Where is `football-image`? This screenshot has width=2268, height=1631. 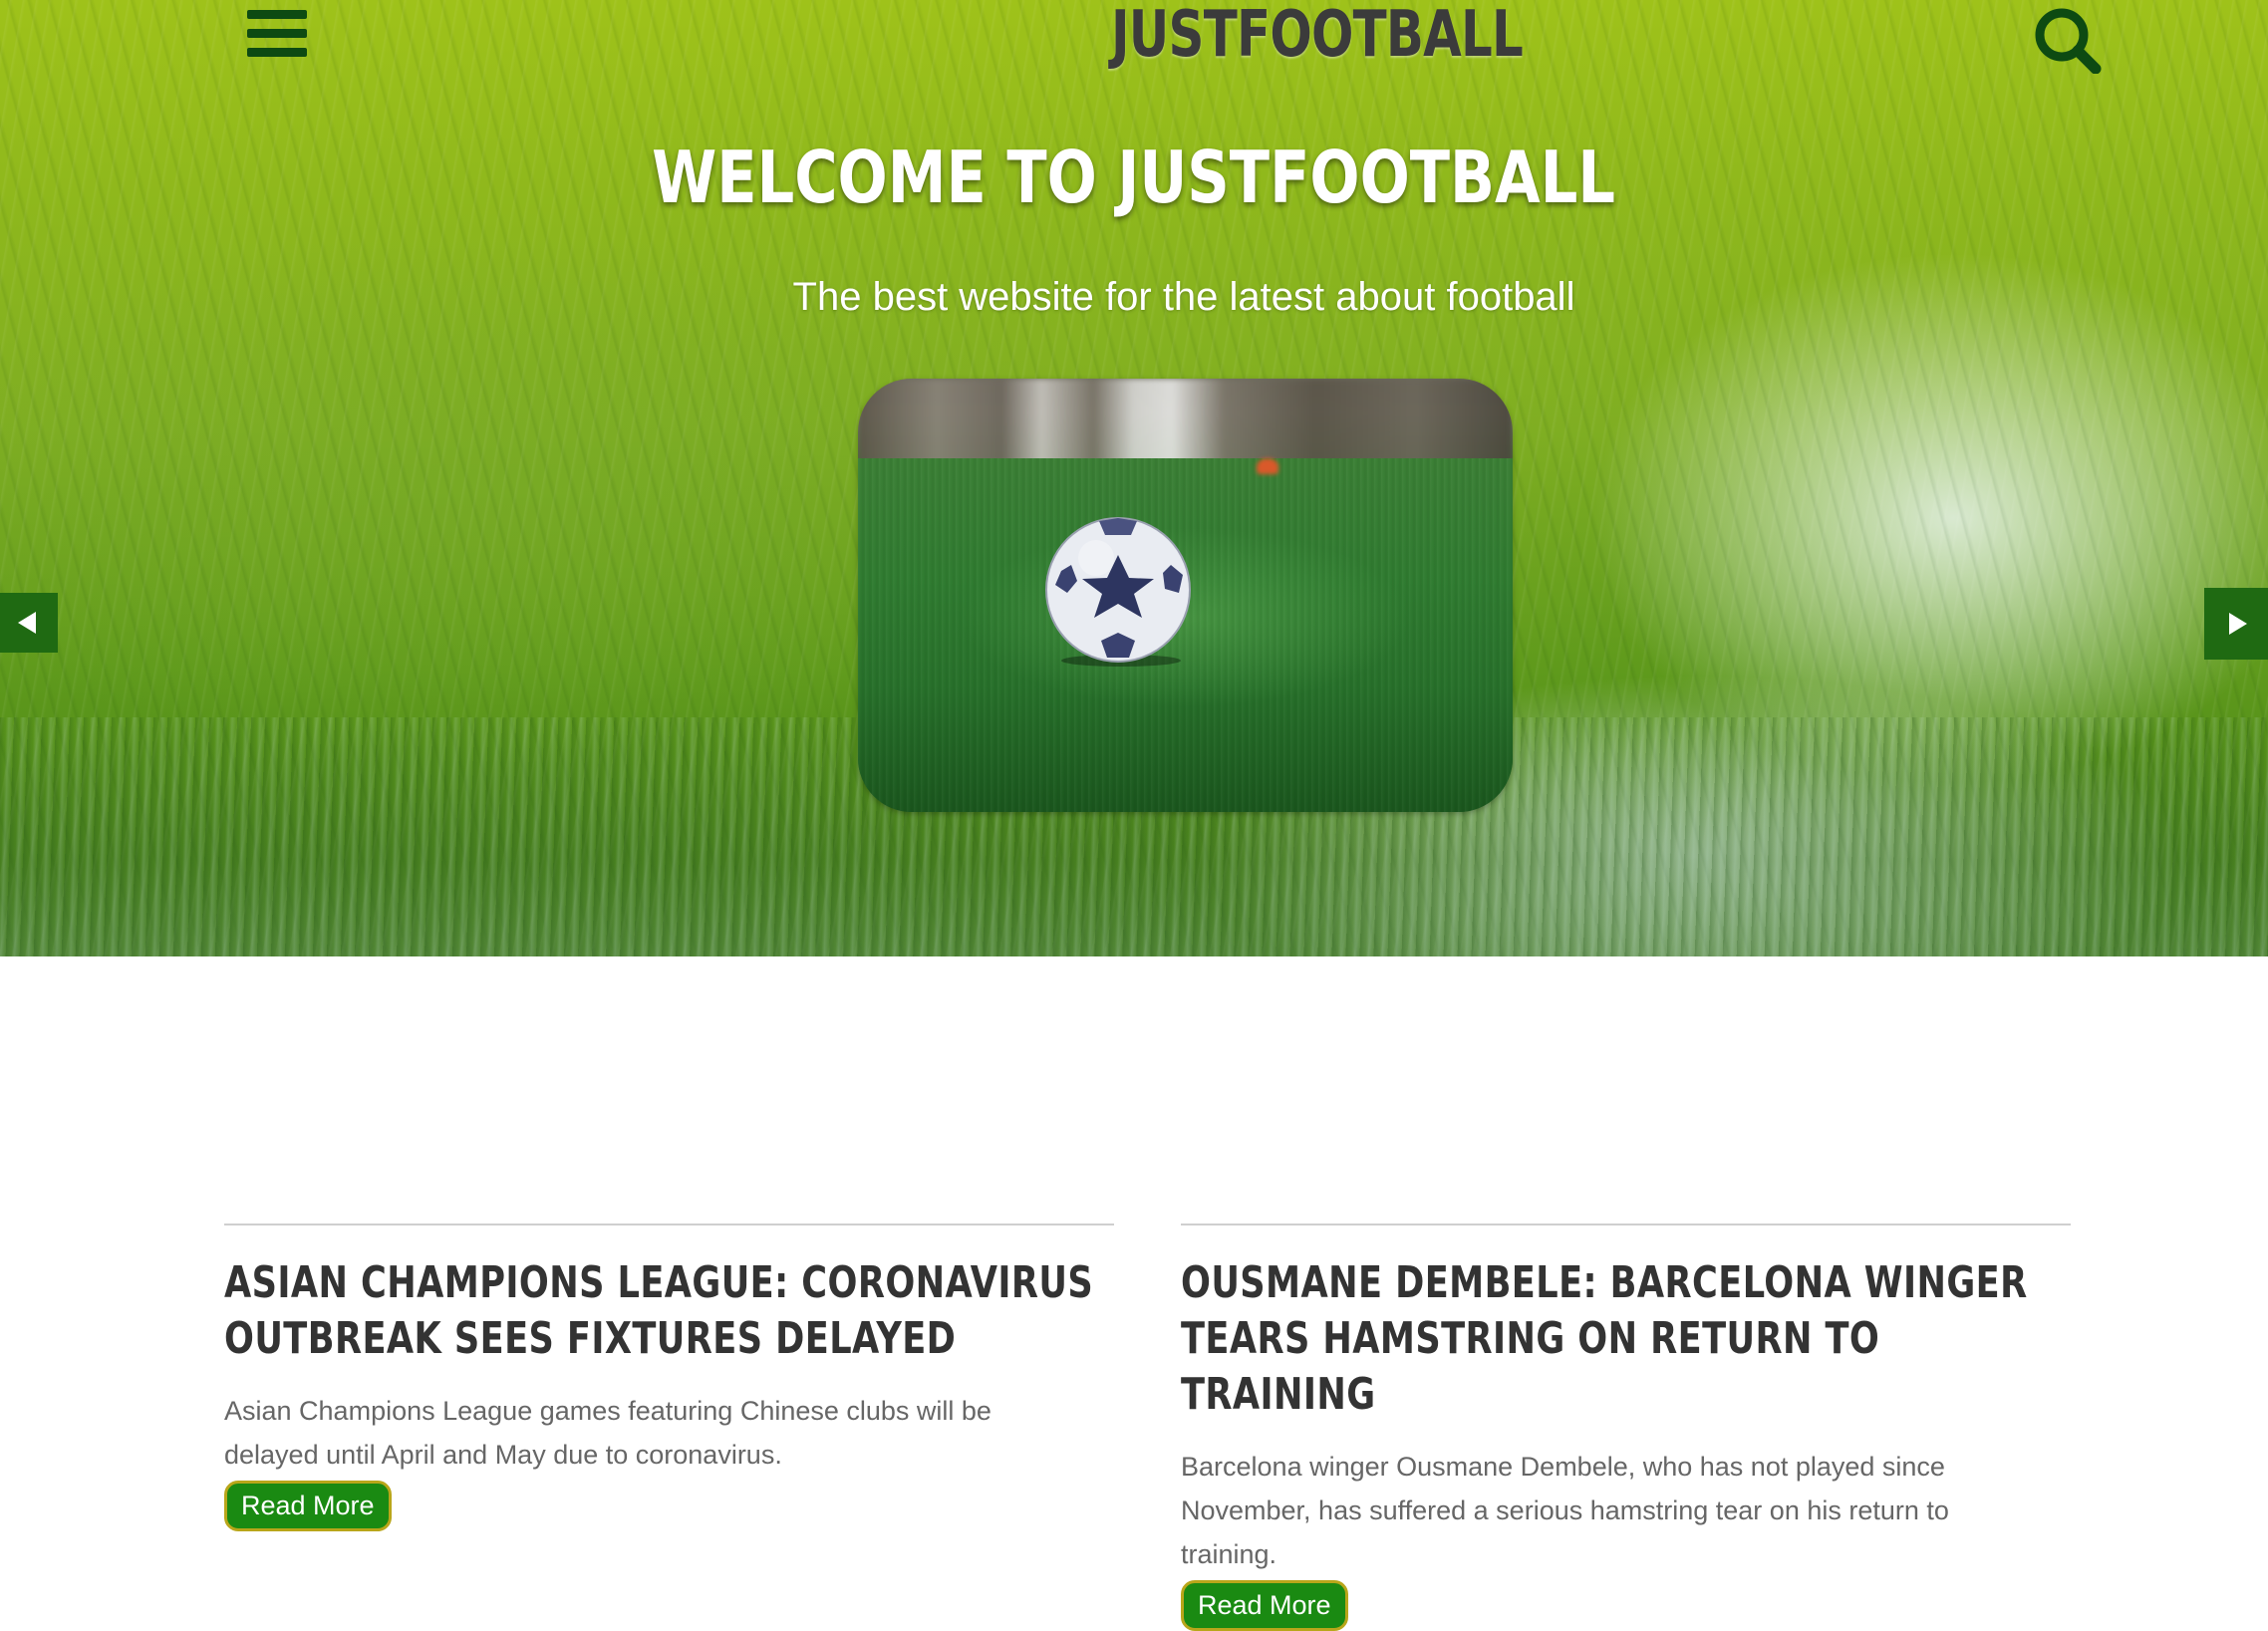 football-image is located at coordinates (1118, 592).